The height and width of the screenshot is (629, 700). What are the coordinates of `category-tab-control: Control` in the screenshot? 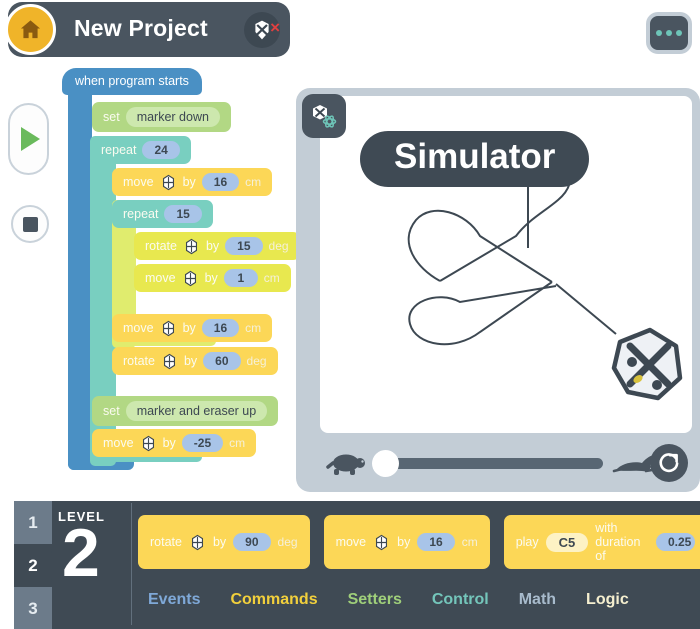 It's located at (460, 600).